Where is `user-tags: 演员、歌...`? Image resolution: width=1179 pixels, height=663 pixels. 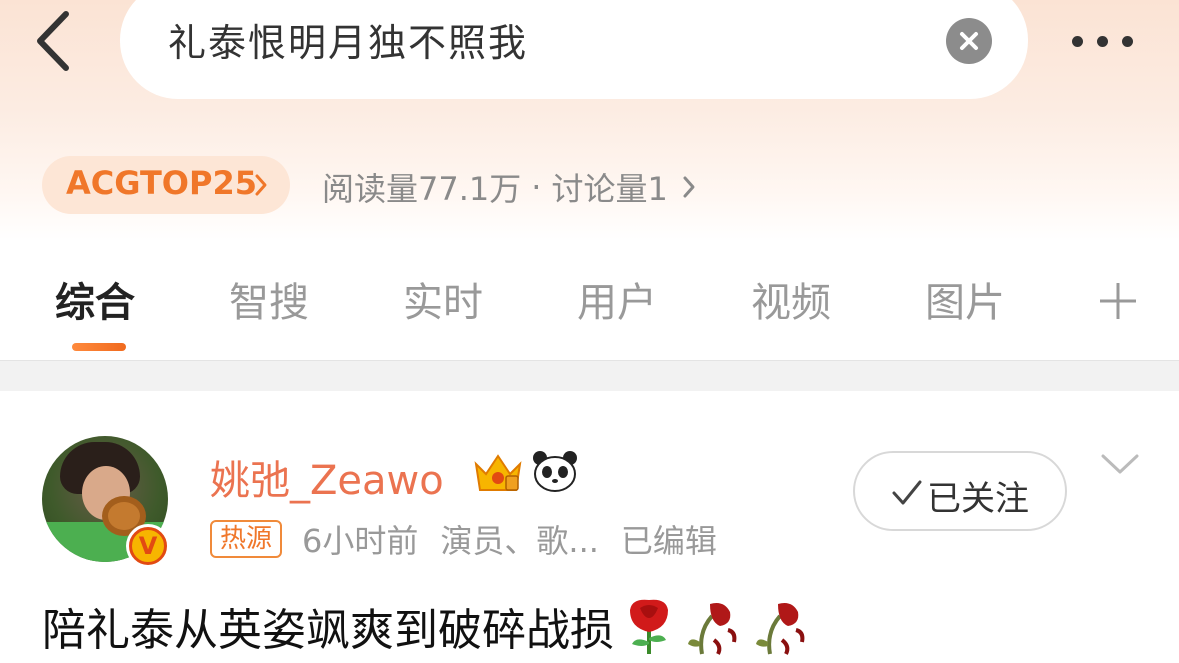 user-tags: 演员、歌... is located at coordinates (519, 541).